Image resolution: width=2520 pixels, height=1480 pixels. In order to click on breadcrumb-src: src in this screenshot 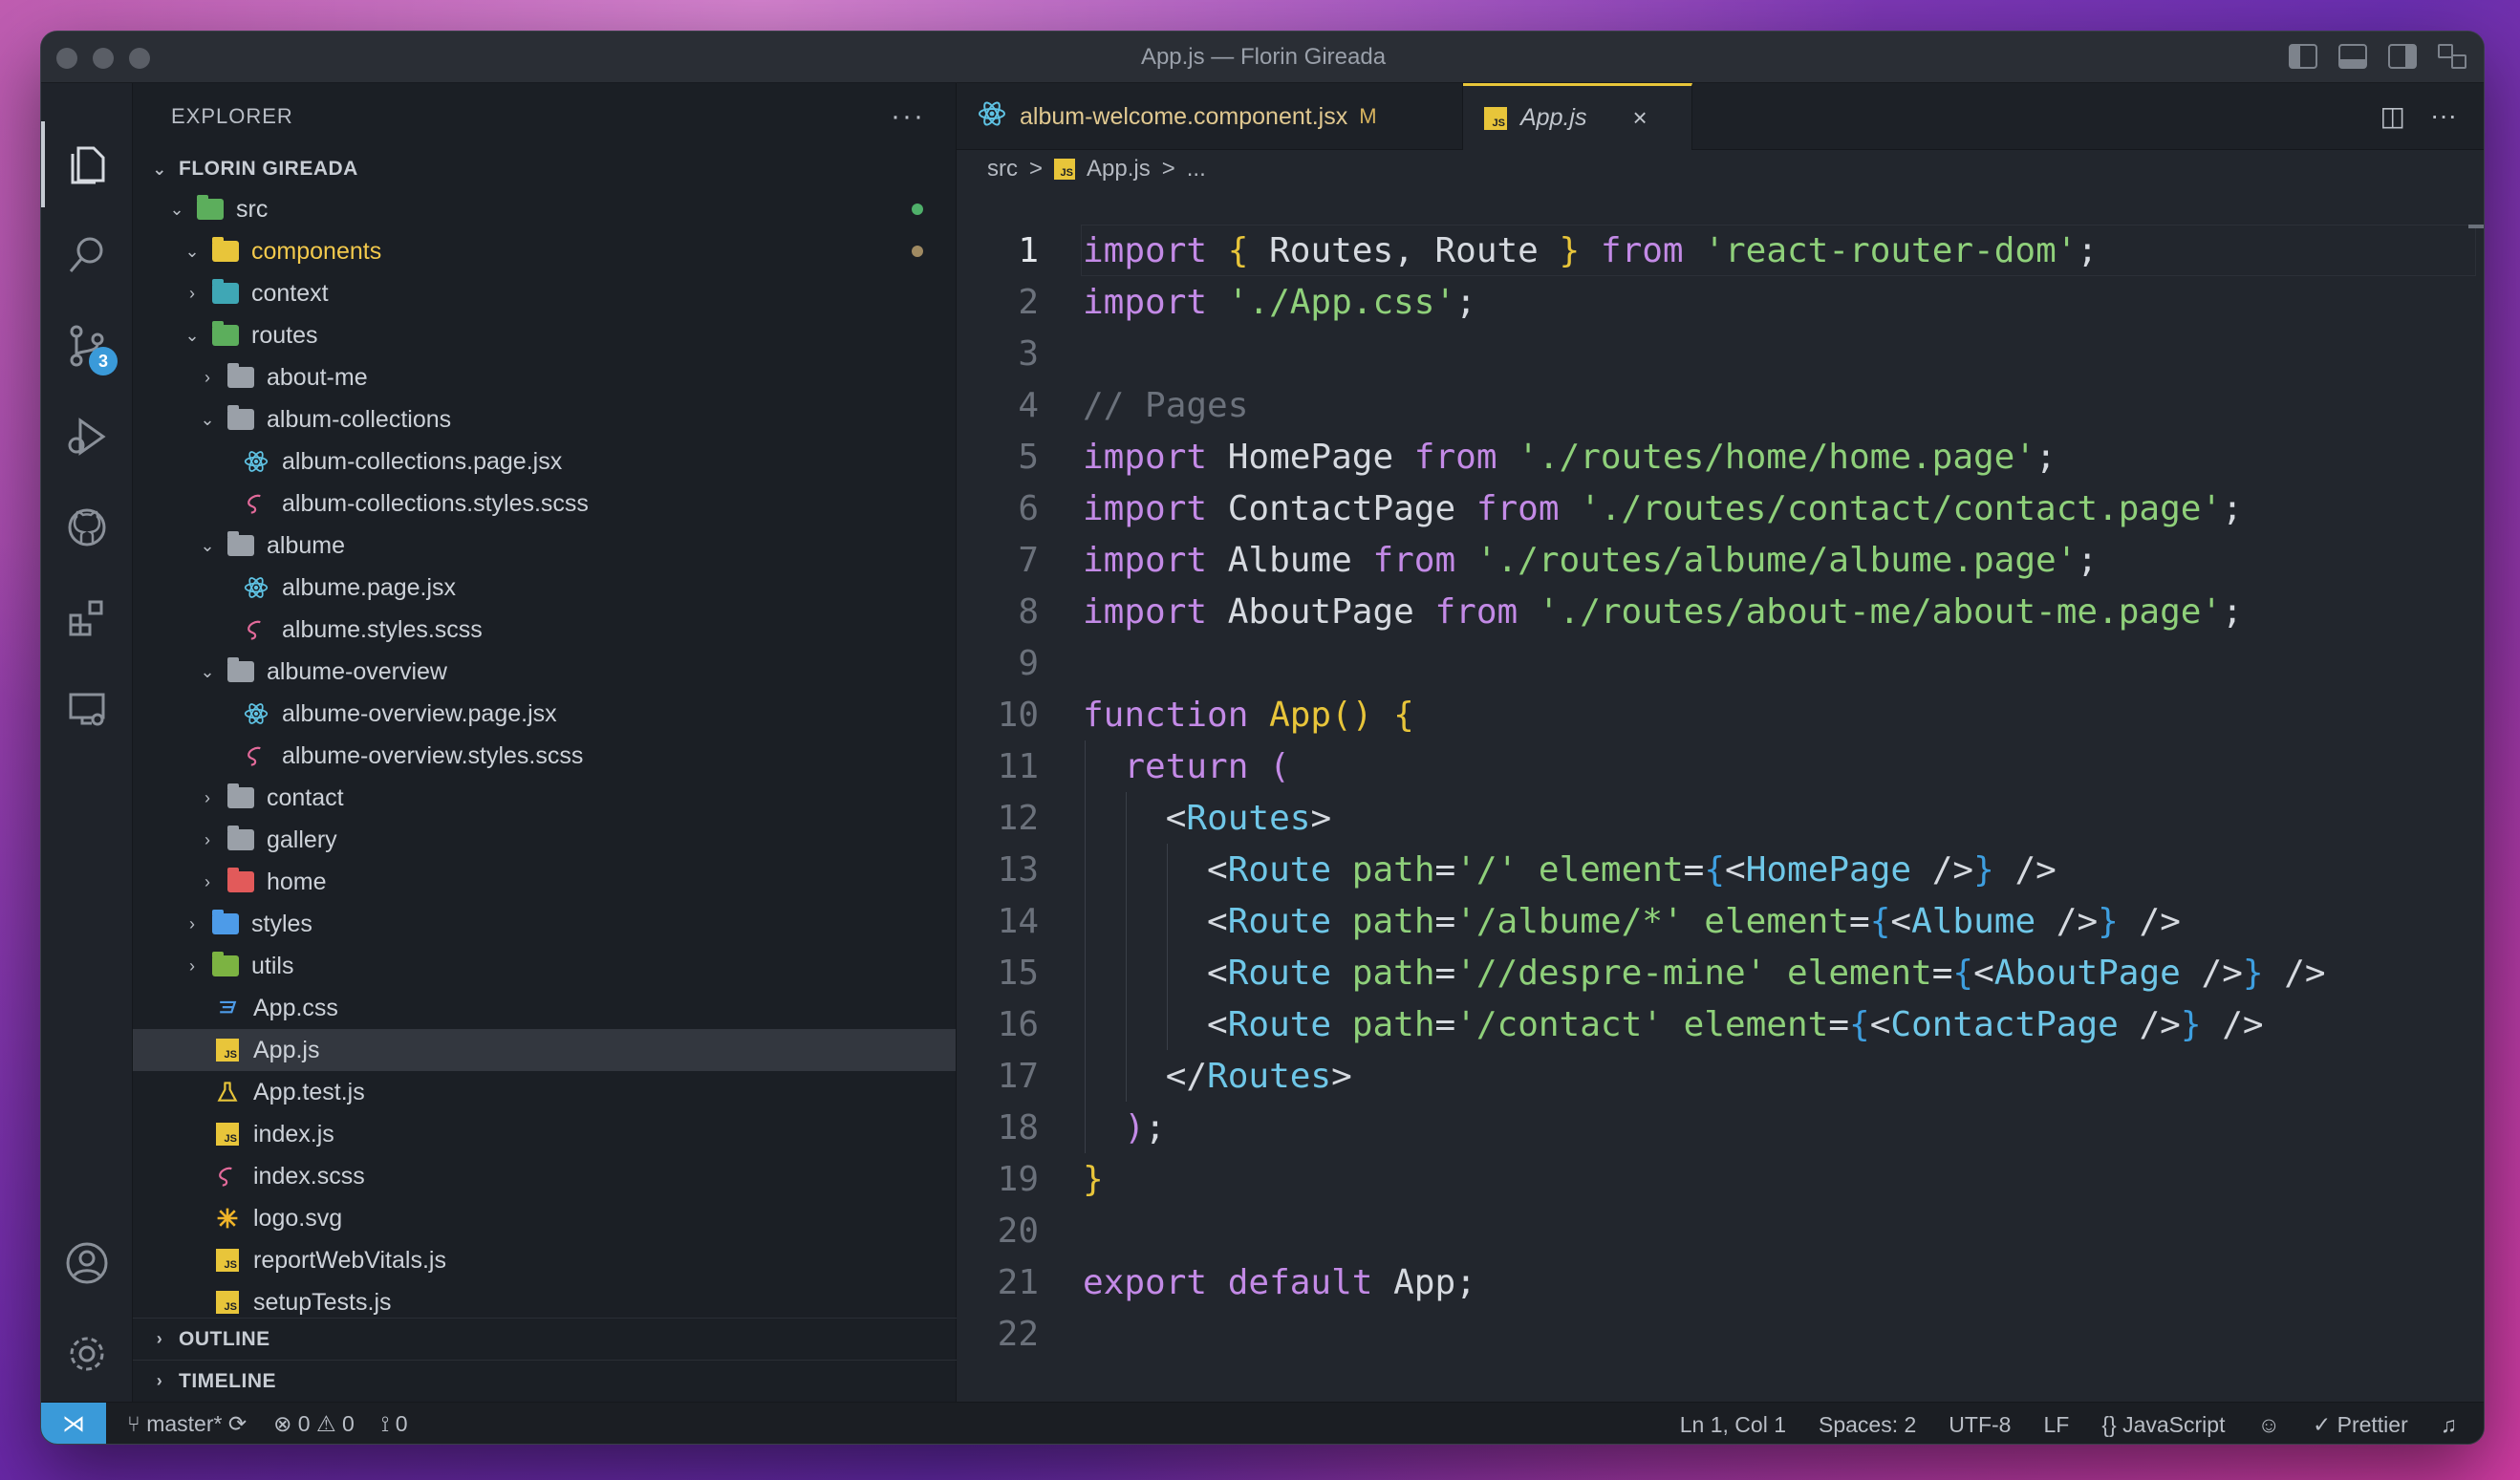, I will do `click(1002, 169)`.